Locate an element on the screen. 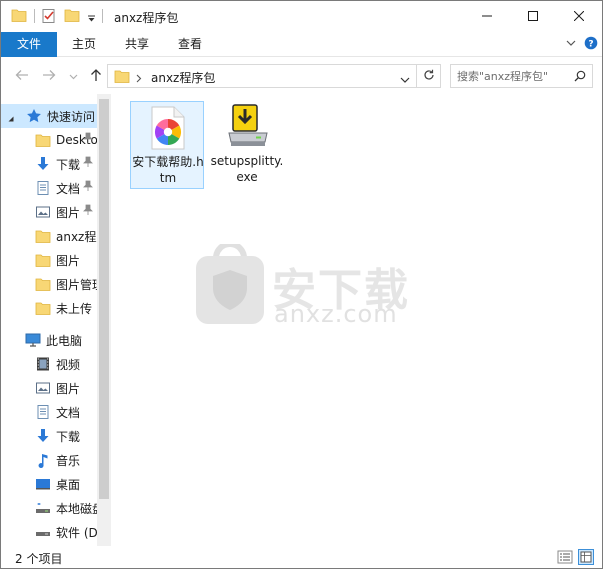 The height and width of the screenshot is (569, 603). minimize-button is located at coordinates (487, 16).